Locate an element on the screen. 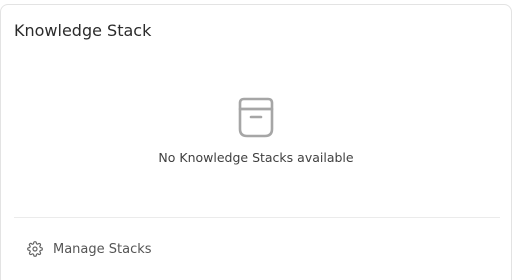 The height and width of the screenshot is (280, 515). manage-stacks-label: Manage Stacks is located at coordinates (102, 249).